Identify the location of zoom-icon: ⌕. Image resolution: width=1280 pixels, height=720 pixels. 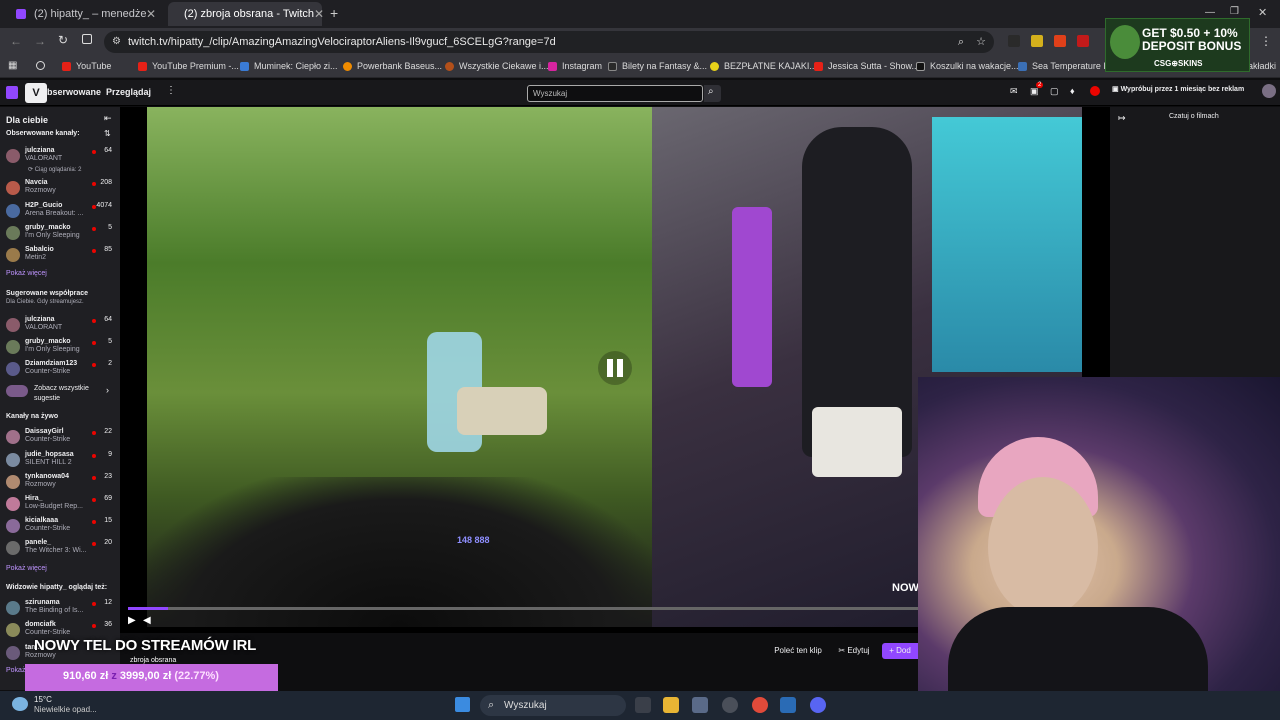
(961, 42).